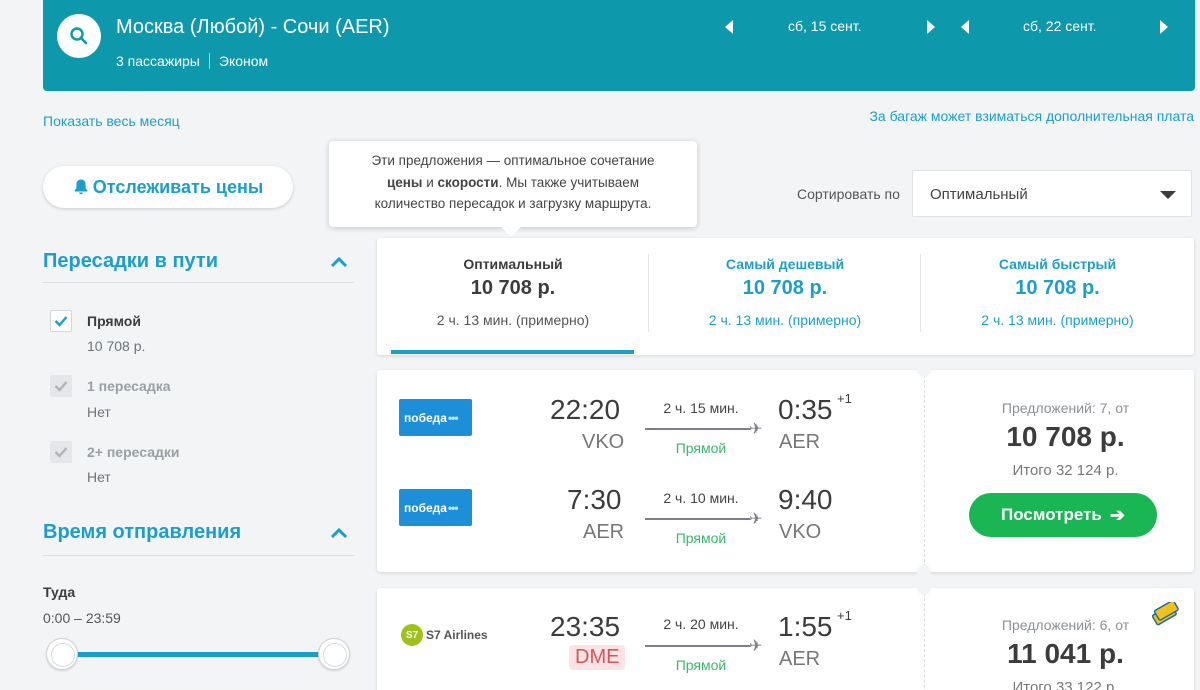  Describe the element at coordinates (805, 626) in the screenshot. I see `arrival-time: 1:55` at that location.